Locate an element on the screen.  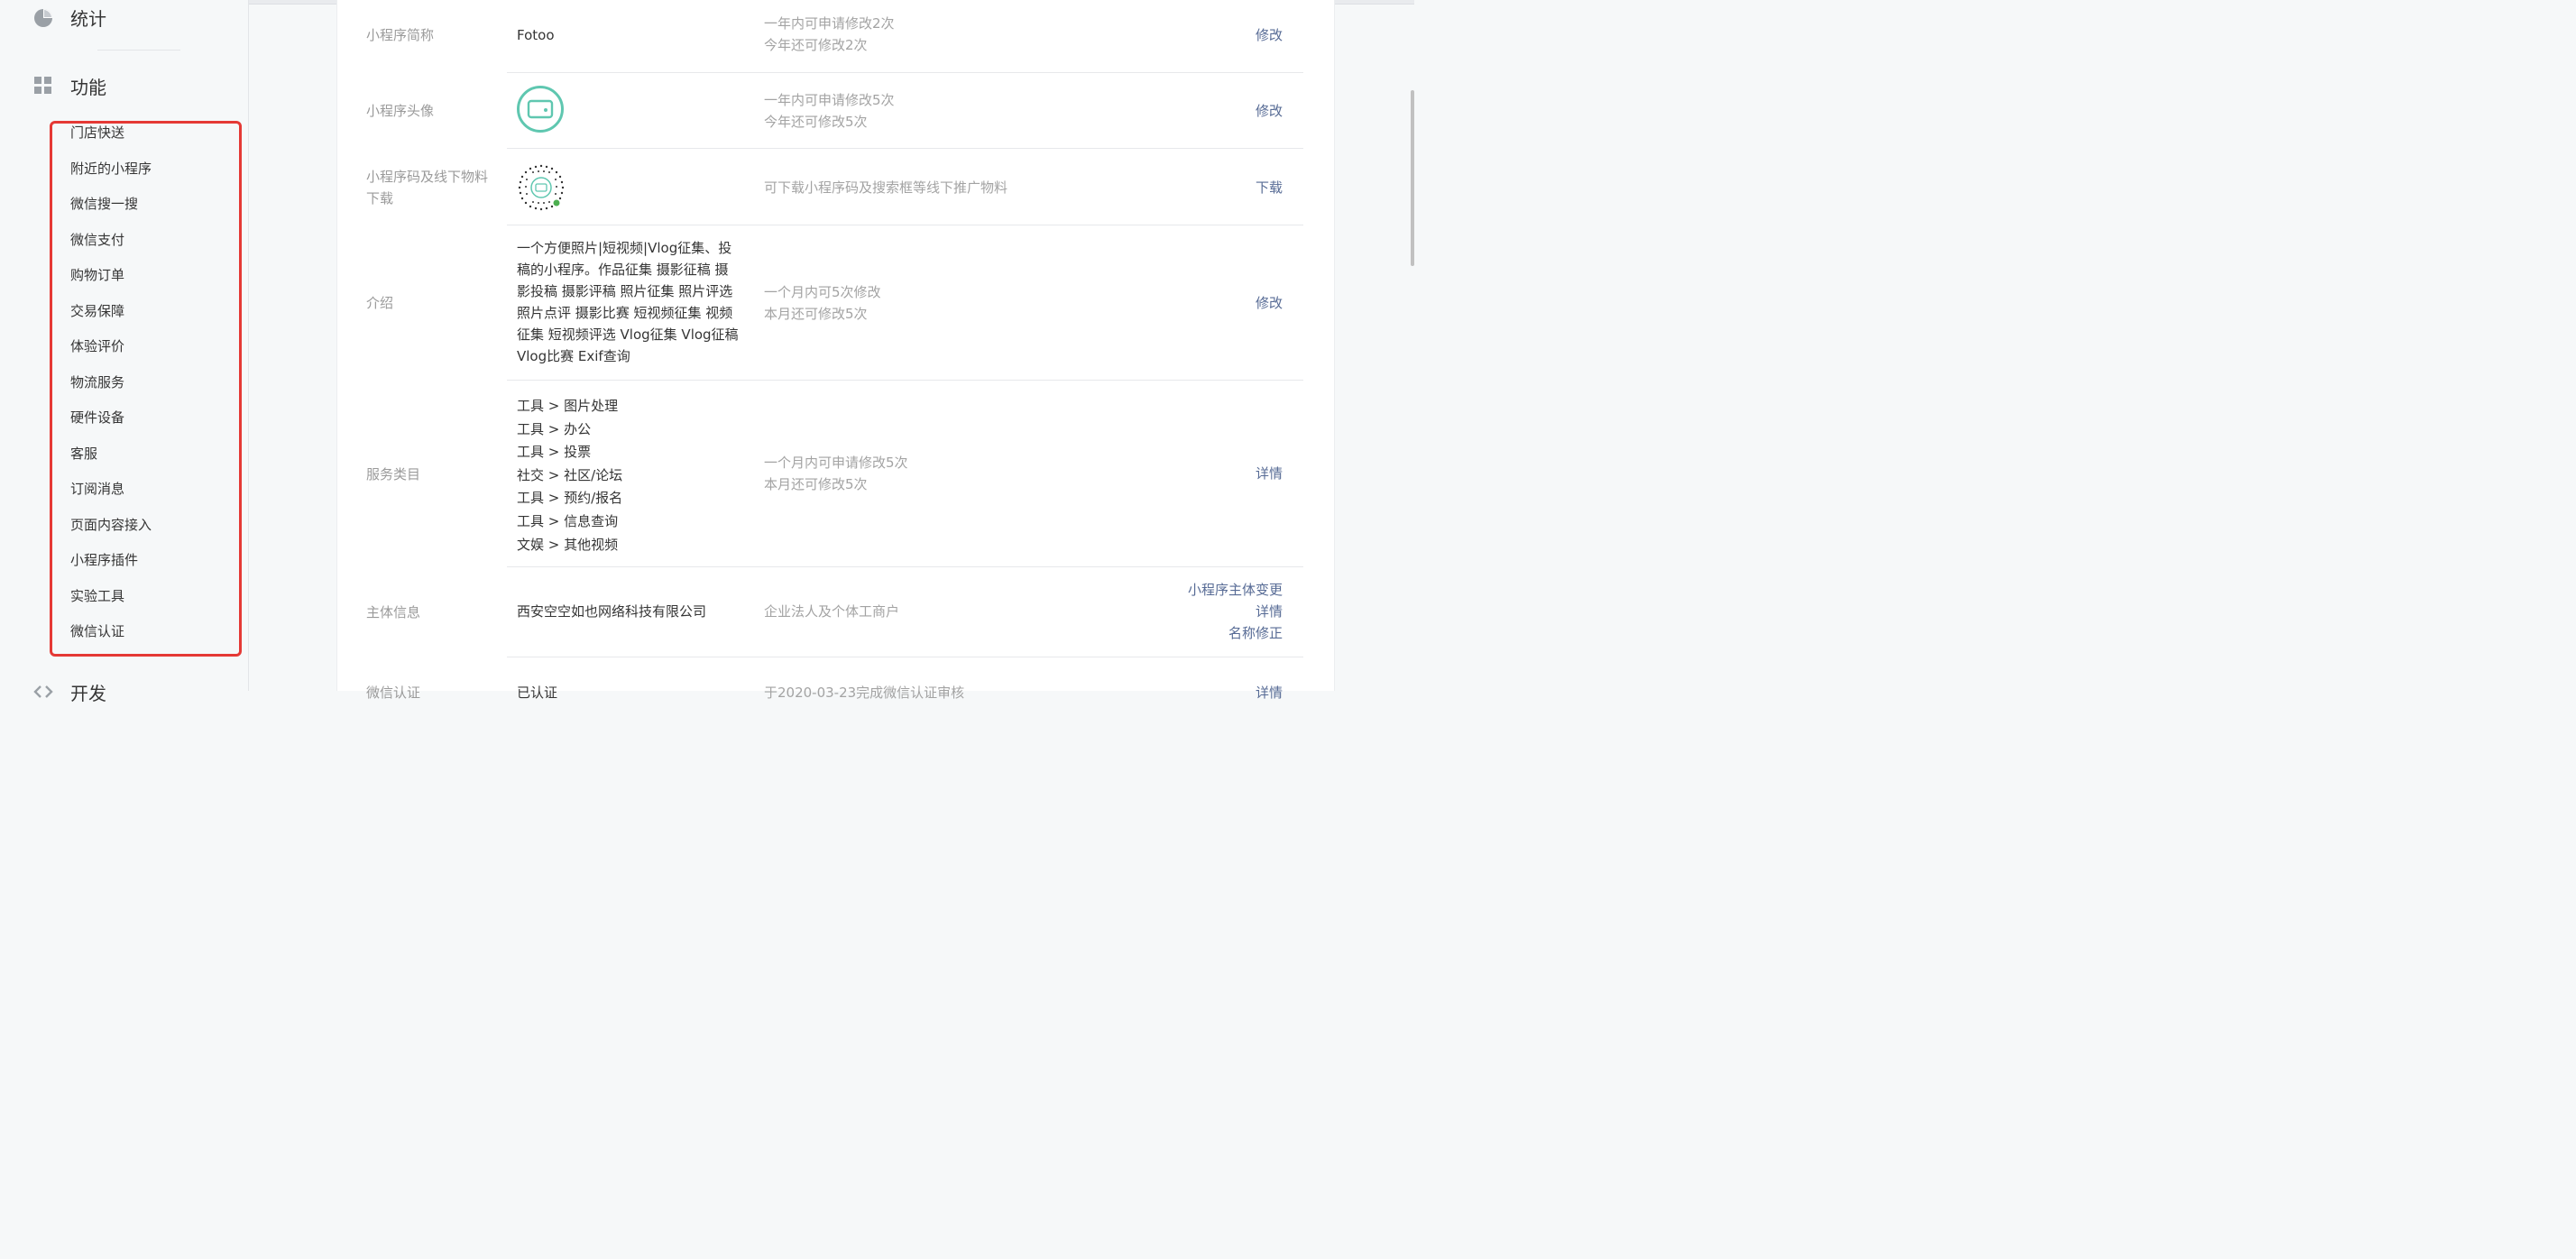
avatar-hint: 一年内可申请修改5次 今年还可修改5次 is located at coordinates (829, 111).